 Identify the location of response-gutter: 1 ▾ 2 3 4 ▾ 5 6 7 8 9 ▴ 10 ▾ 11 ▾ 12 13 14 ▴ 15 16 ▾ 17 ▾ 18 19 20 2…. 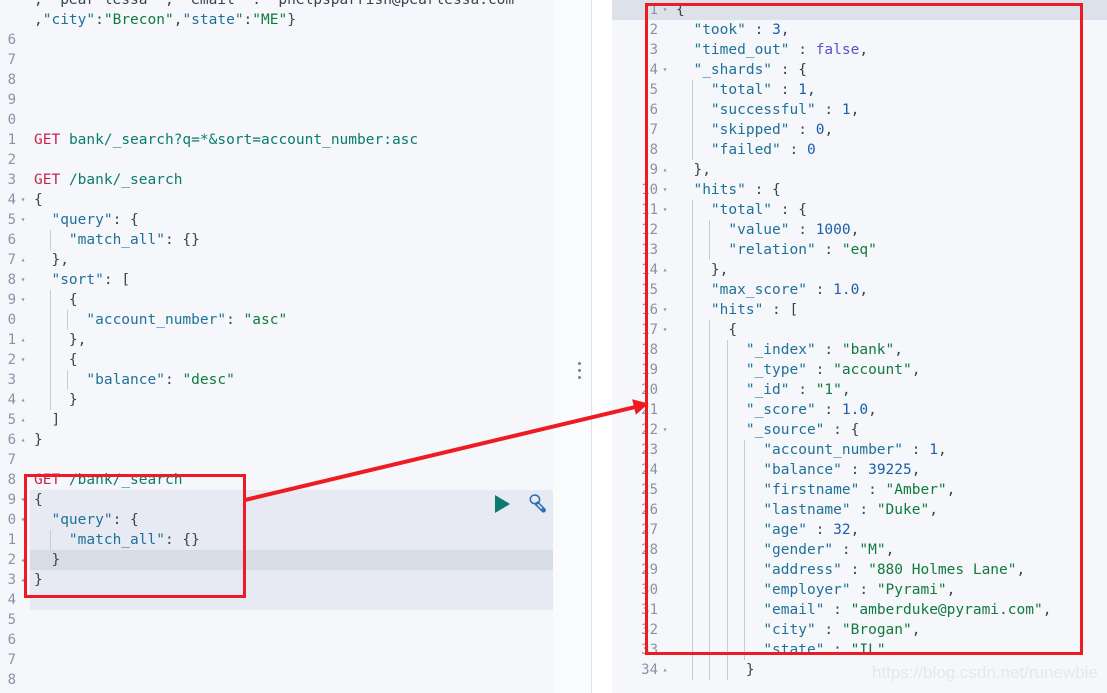
(642, 346).